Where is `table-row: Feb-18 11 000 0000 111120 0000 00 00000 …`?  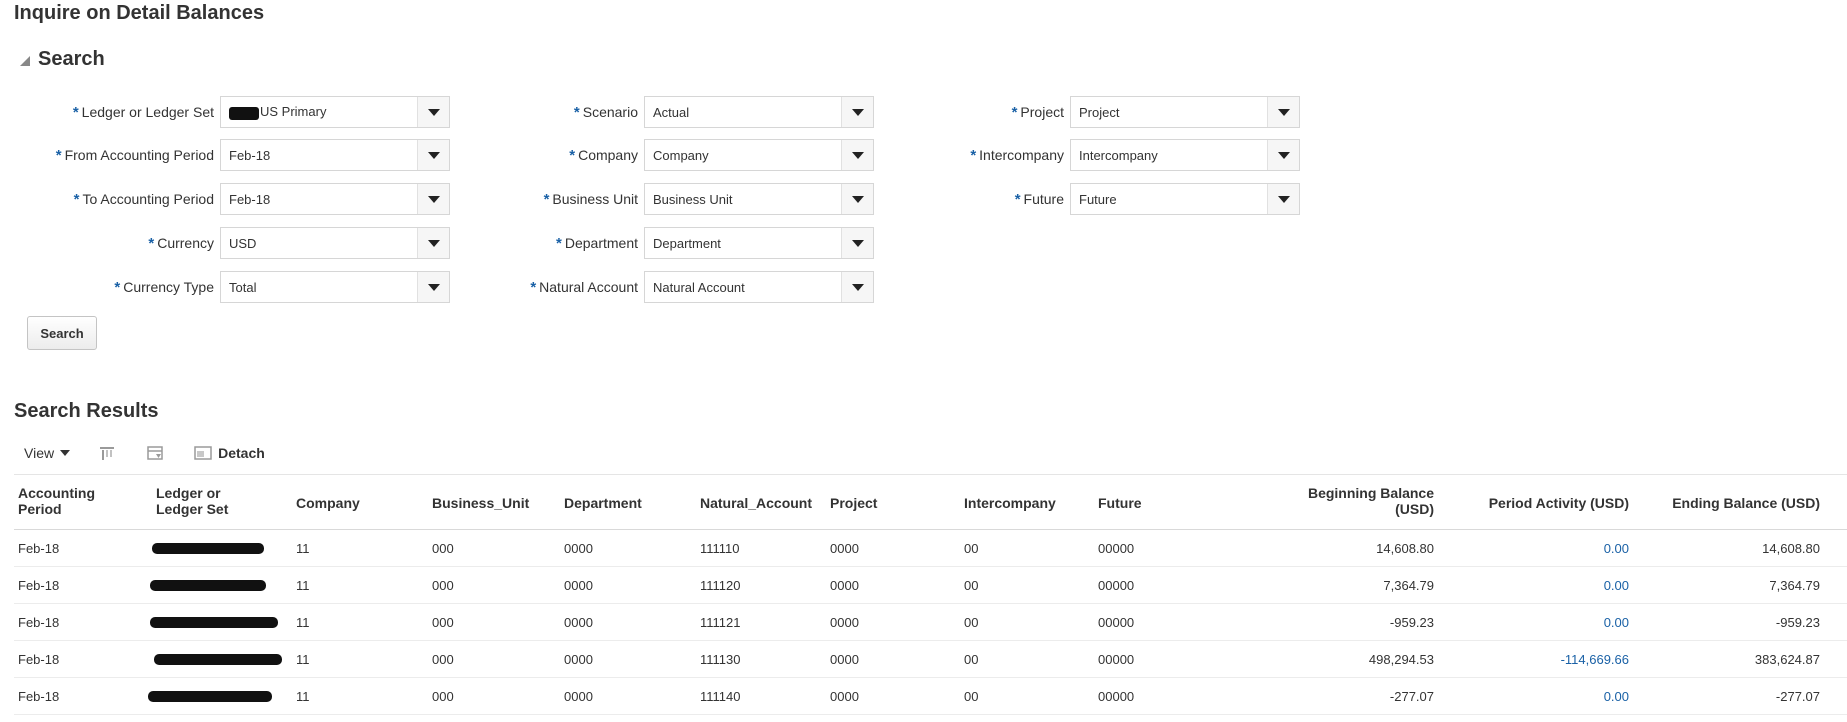 table-row: Feb-18 11 000 0000 111120 0000 00 00000 … is located at coordinates (930, 585).